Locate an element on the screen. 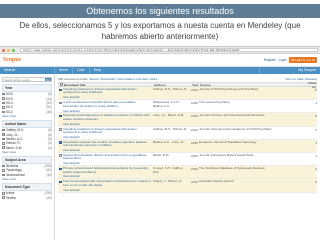  search-within-results: Search within results... Go is located at coordinates (27, 79).